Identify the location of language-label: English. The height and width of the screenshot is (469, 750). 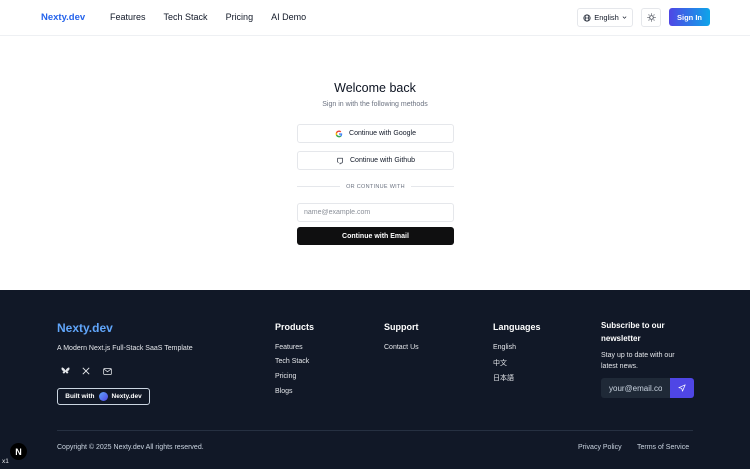
(606, 17).